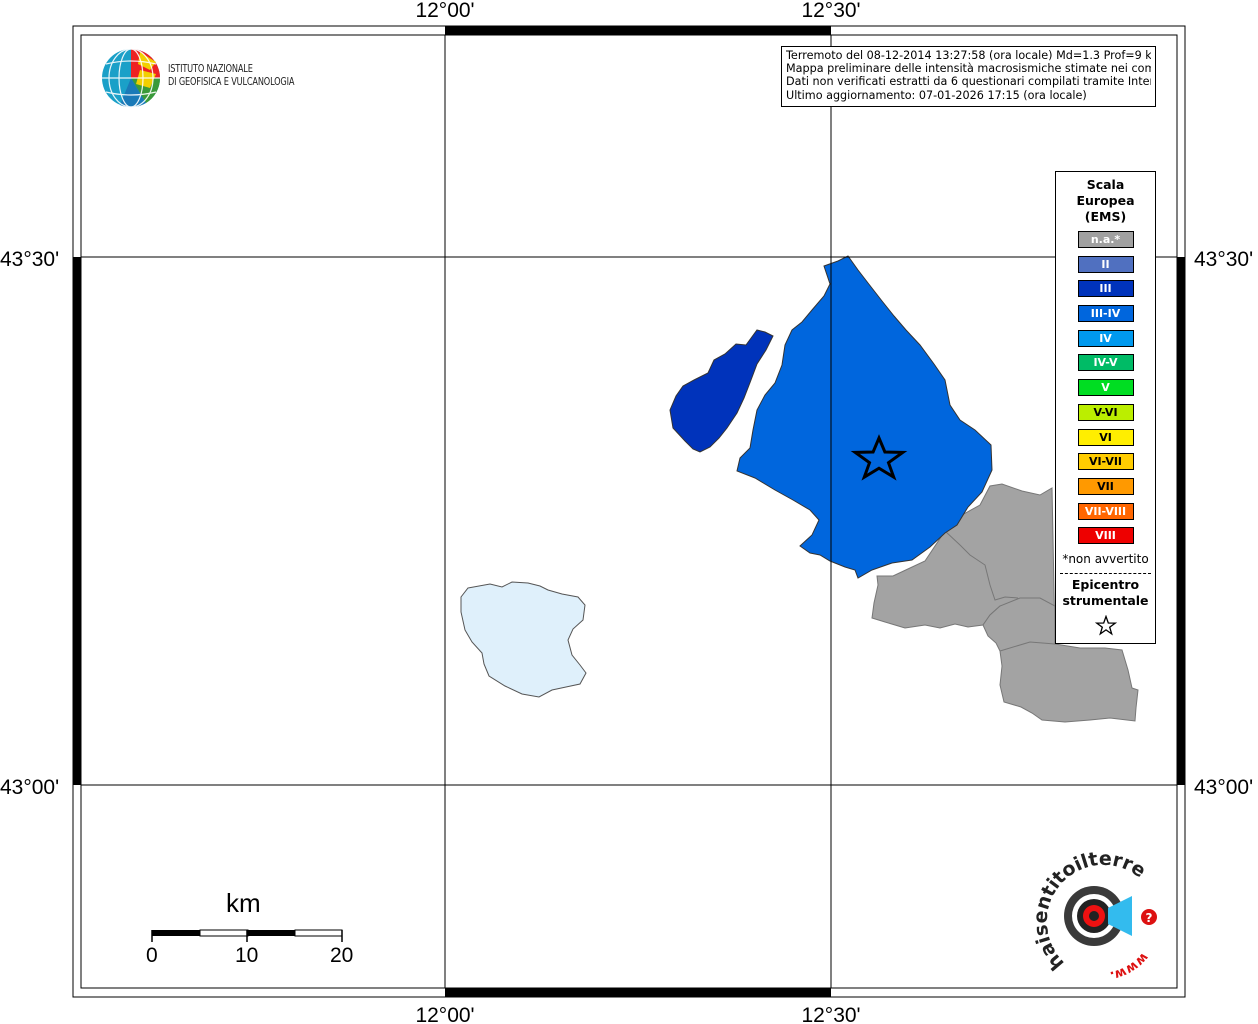 The height and width of the screenshot is (1024, 1258). I want to click on frame-bar-left, so click(77, 521).